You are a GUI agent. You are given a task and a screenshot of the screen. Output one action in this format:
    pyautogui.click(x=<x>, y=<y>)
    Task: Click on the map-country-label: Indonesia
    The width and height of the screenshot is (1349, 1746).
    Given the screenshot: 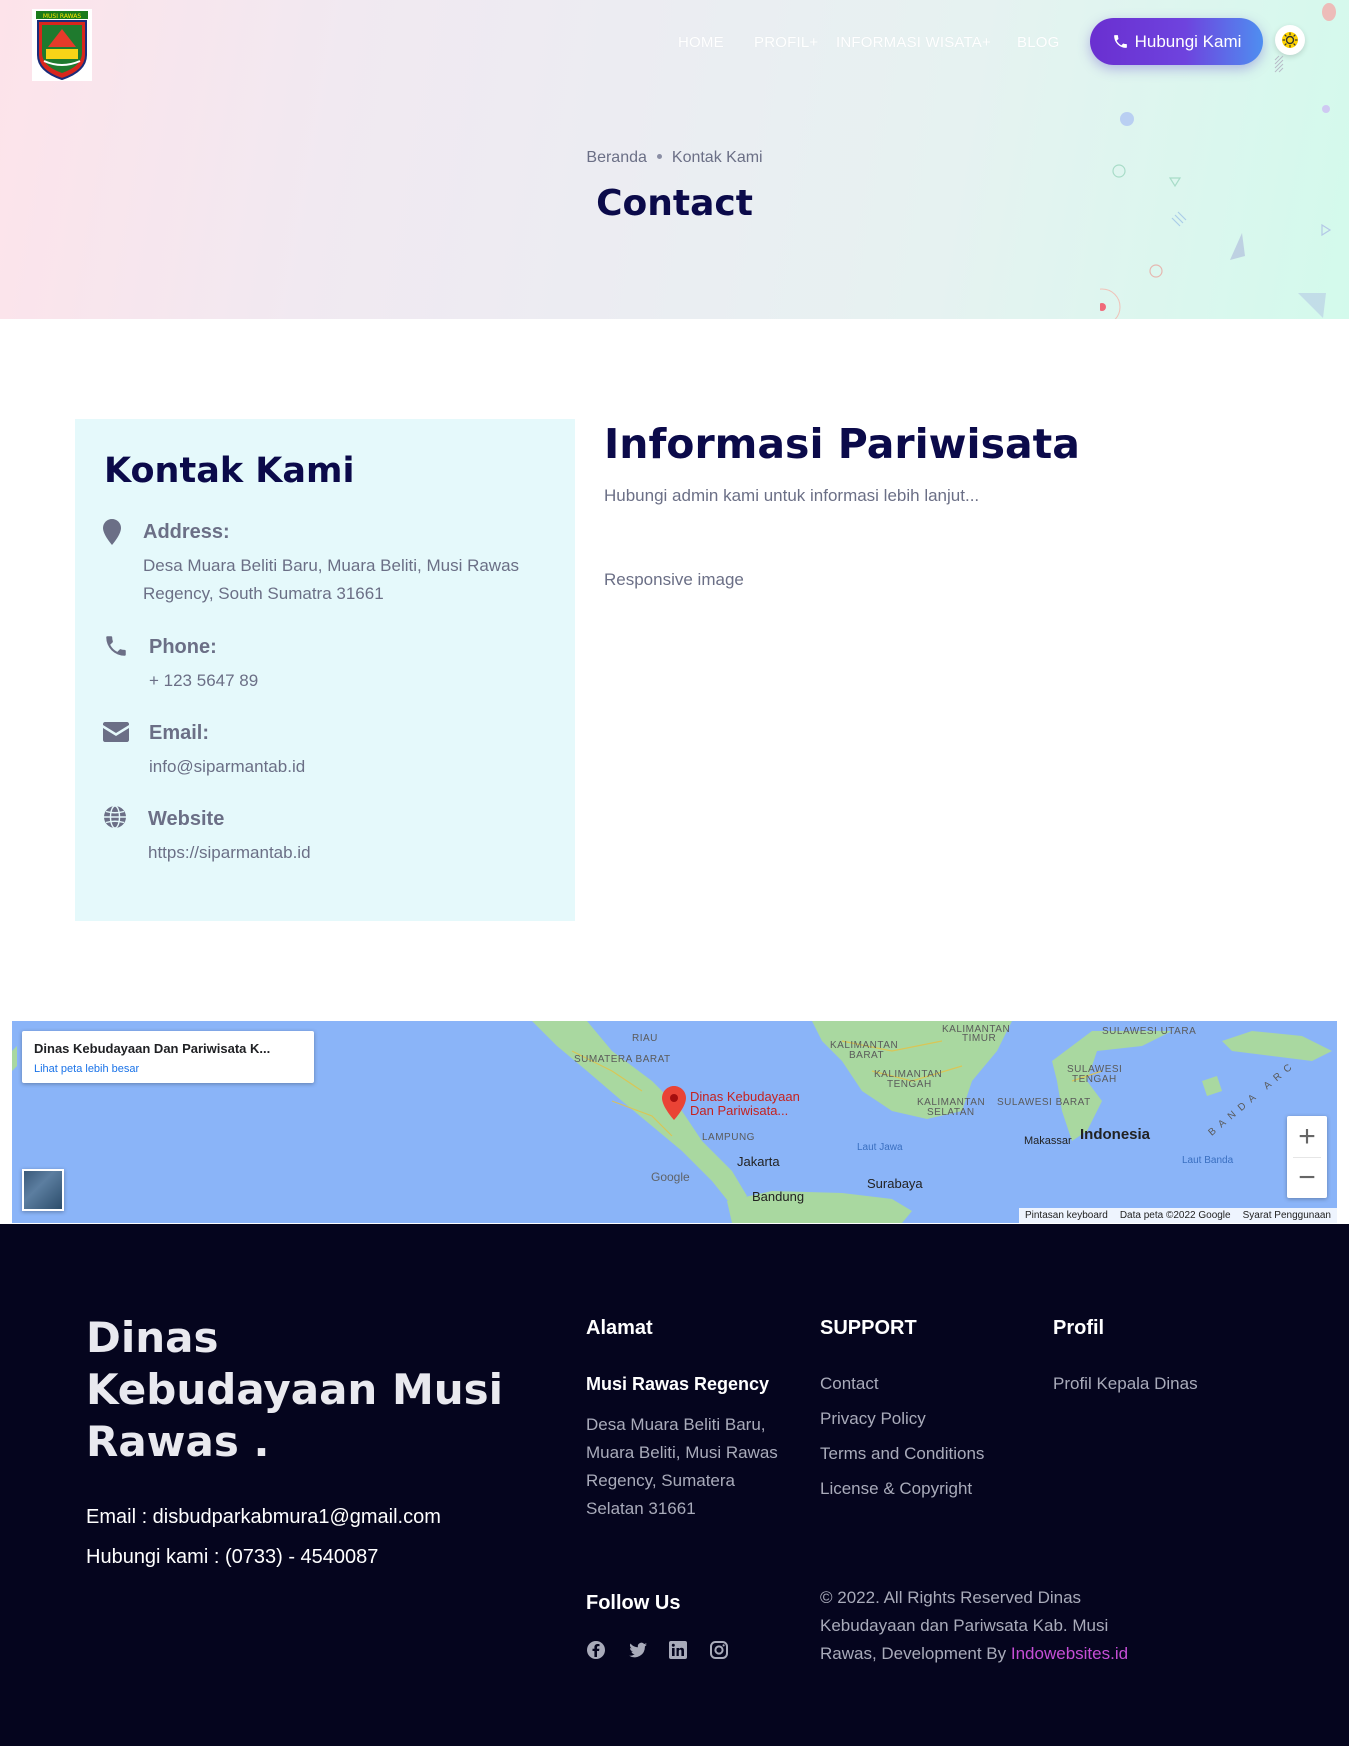 What is the action you would take?
    pyautogui.click(x=1115, y=1134)
    